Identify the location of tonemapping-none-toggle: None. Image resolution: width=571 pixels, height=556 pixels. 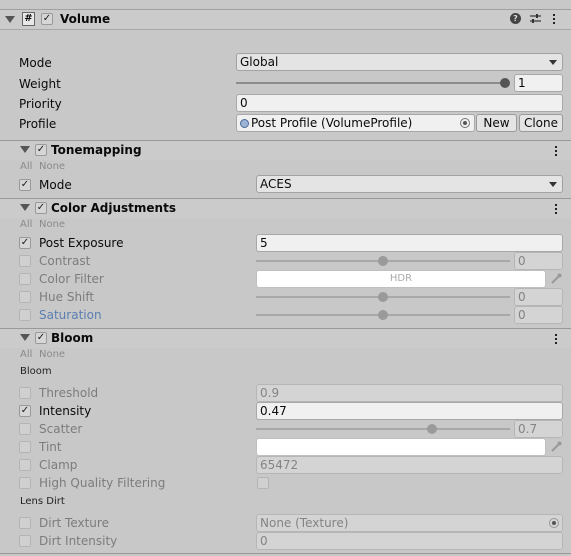
(52, 167).